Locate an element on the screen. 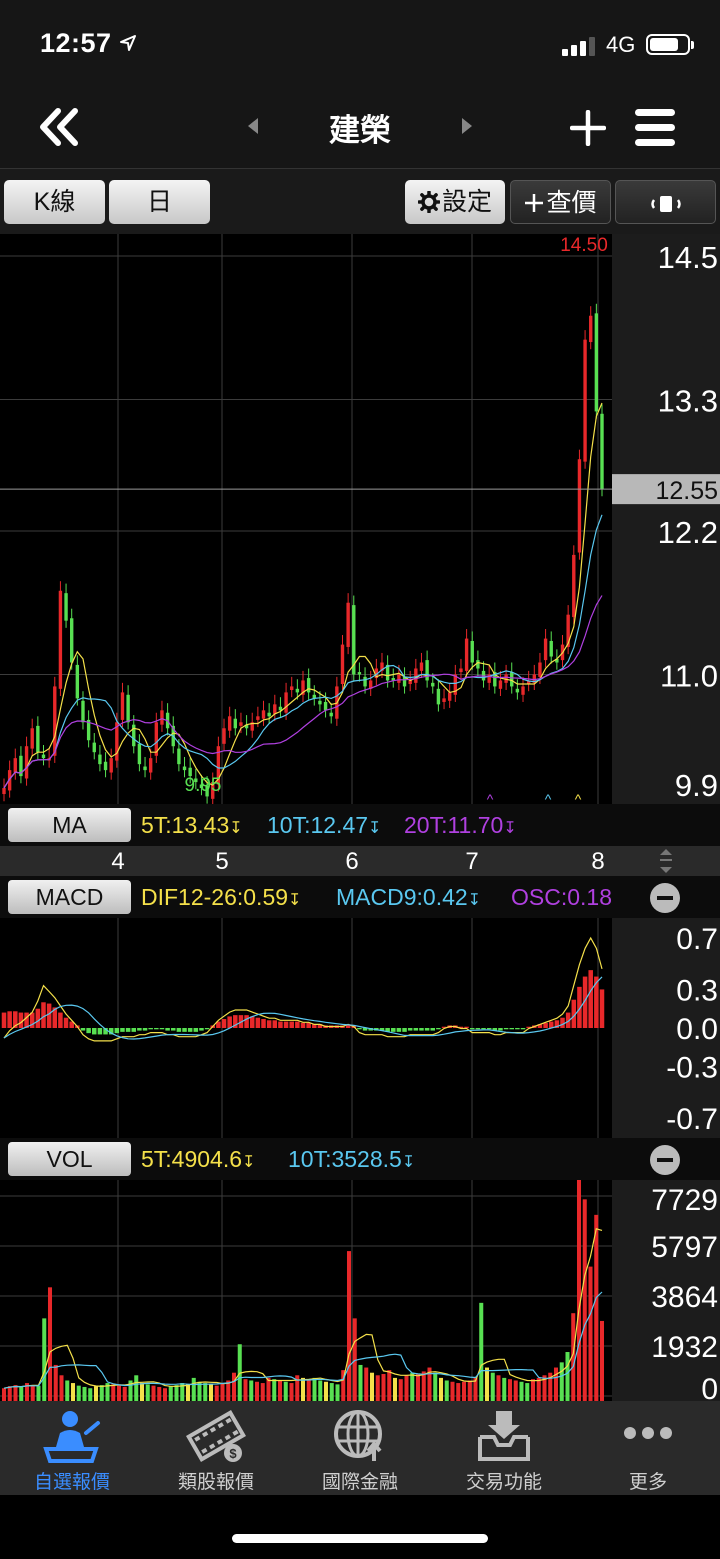 Image resolution: width=720 pixels, height=1559 pixels. tab-sector-quotes: $ 類股報價 is located at coordinates (216, 1448).